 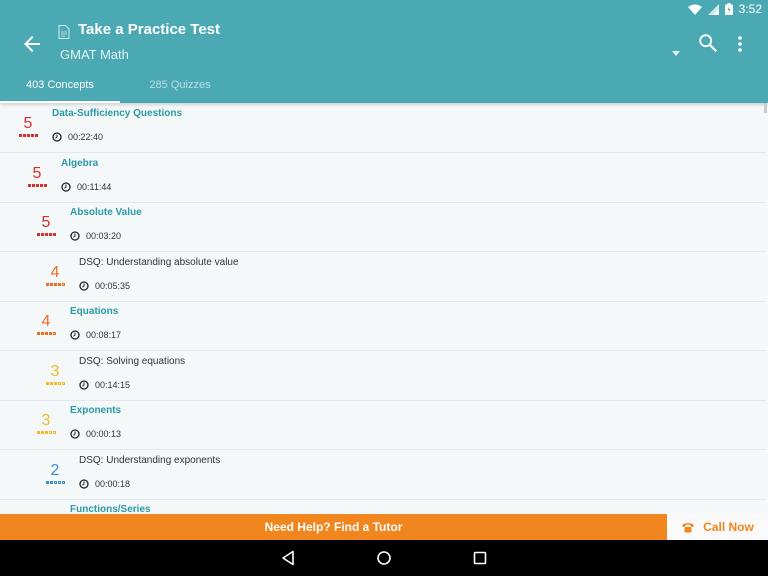 I want to click on tab-bar: 403 Concepts 285 Quizzes, so click(x=384, y=85).